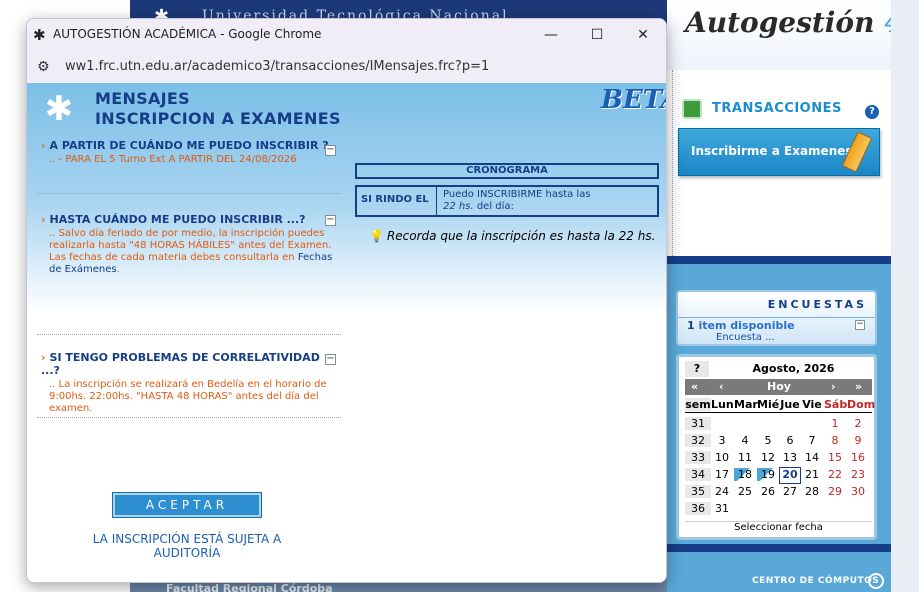  I want to click on calendar-day: 7, so click(812, 440).